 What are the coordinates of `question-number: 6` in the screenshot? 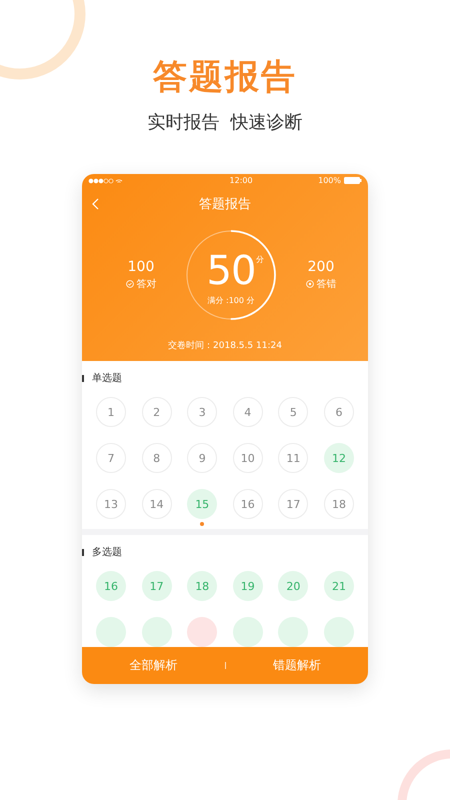 It's located at (339, 412).